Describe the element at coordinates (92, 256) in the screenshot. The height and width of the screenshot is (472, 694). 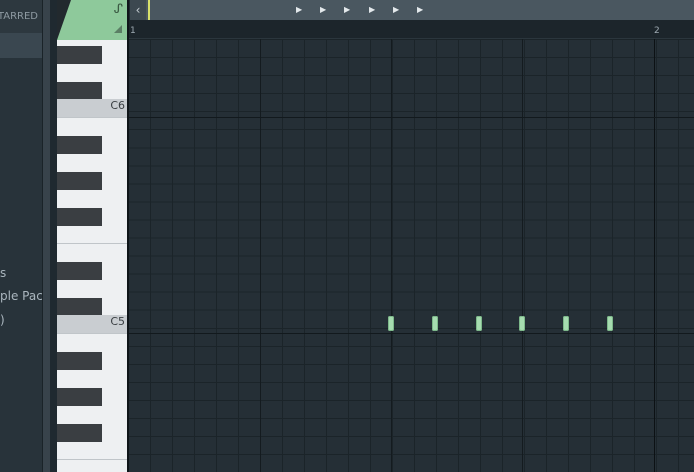
I see `piano-keyboard: C6 C5` at that location.